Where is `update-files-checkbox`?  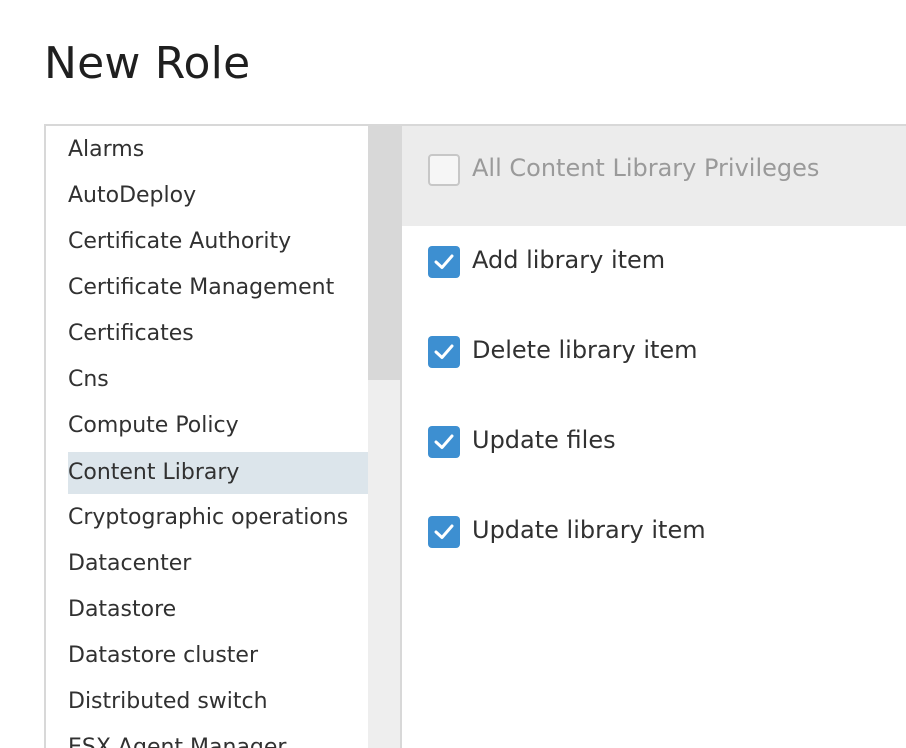 update-files-checkbox is located at coordinates (444, 442).